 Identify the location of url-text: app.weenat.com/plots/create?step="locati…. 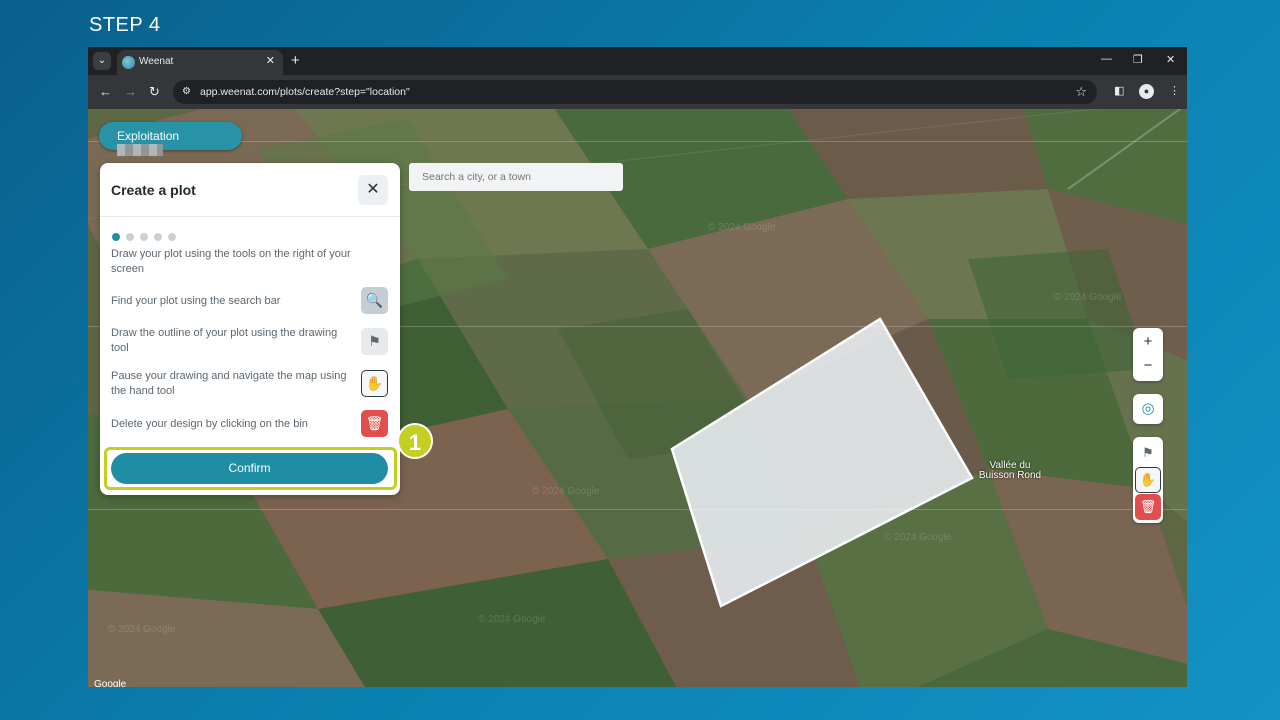
(305, 92).